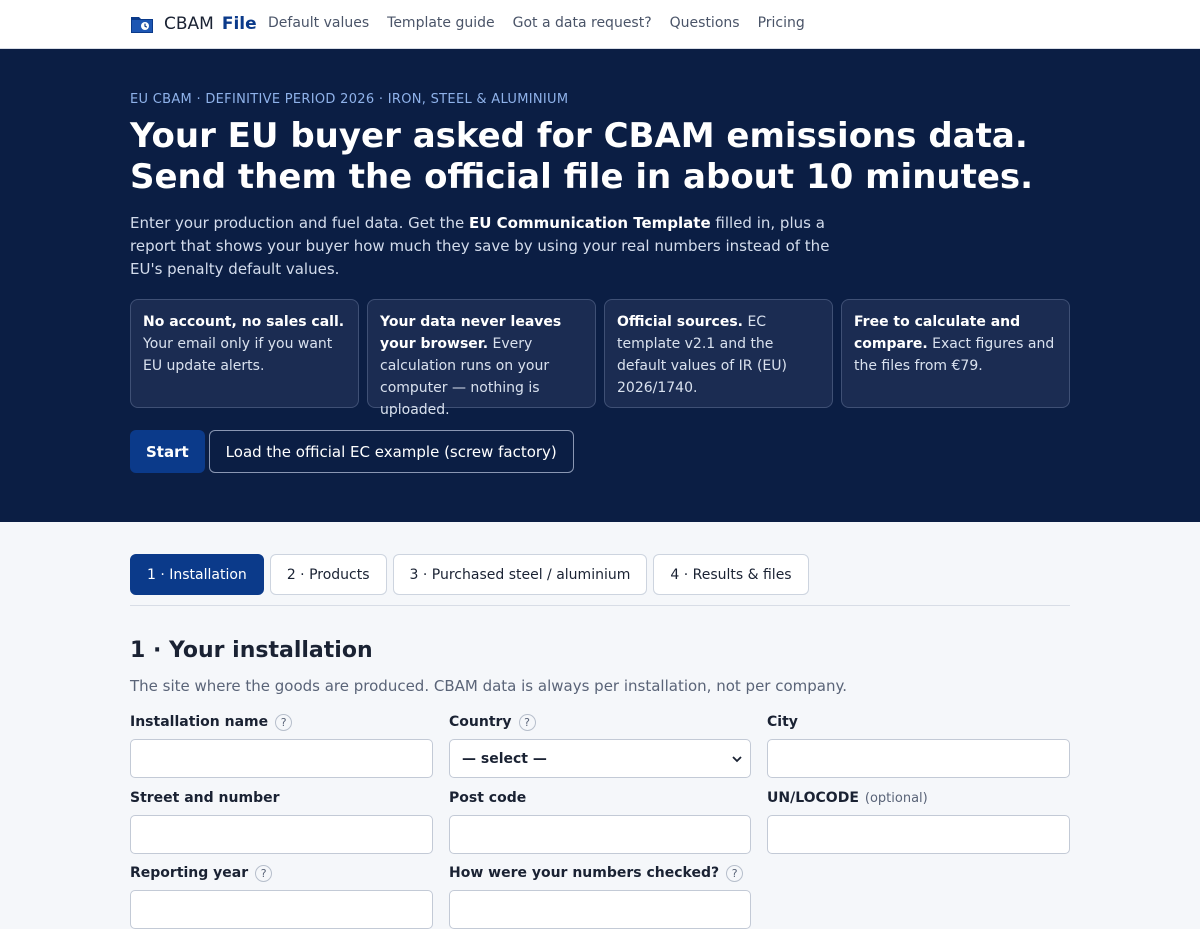 This screenshot has width=1200, height=929. Describe the element at coordinates (600, 605) in the screenshot. I see `tabs-divider` at that location.